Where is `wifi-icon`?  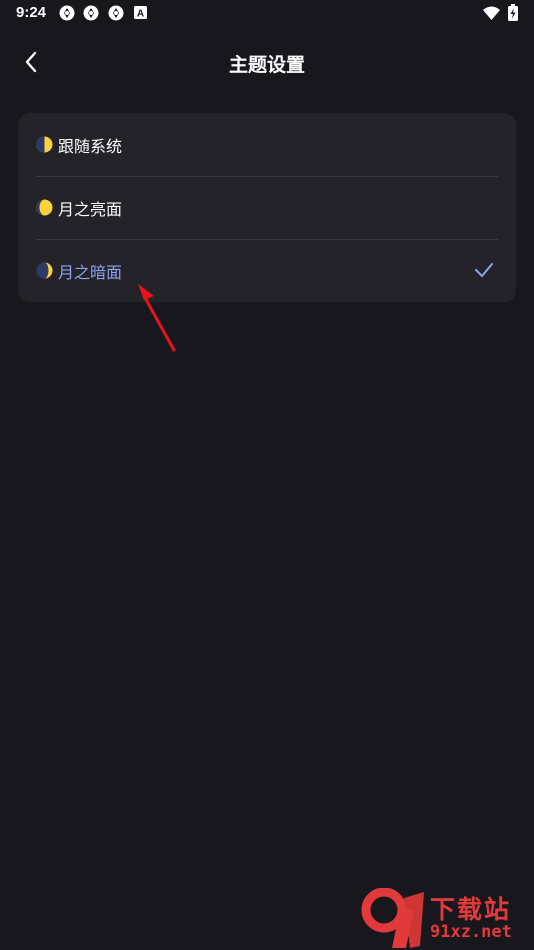 wifi-icon is located at coordinates (491, 13).